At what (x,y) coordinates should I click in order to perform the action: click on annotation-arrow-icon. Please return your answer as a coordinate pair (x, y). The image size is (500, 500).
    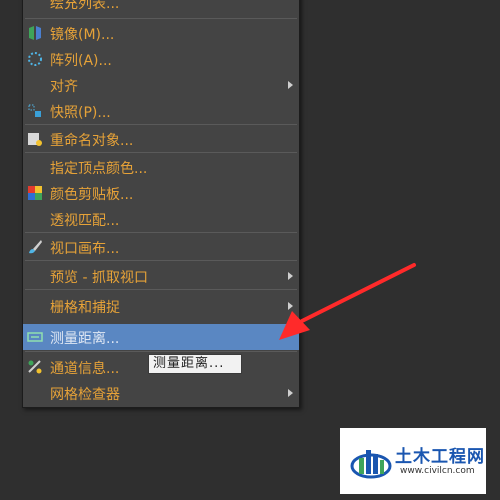
    Looking at the image, I should click on (347, 301).